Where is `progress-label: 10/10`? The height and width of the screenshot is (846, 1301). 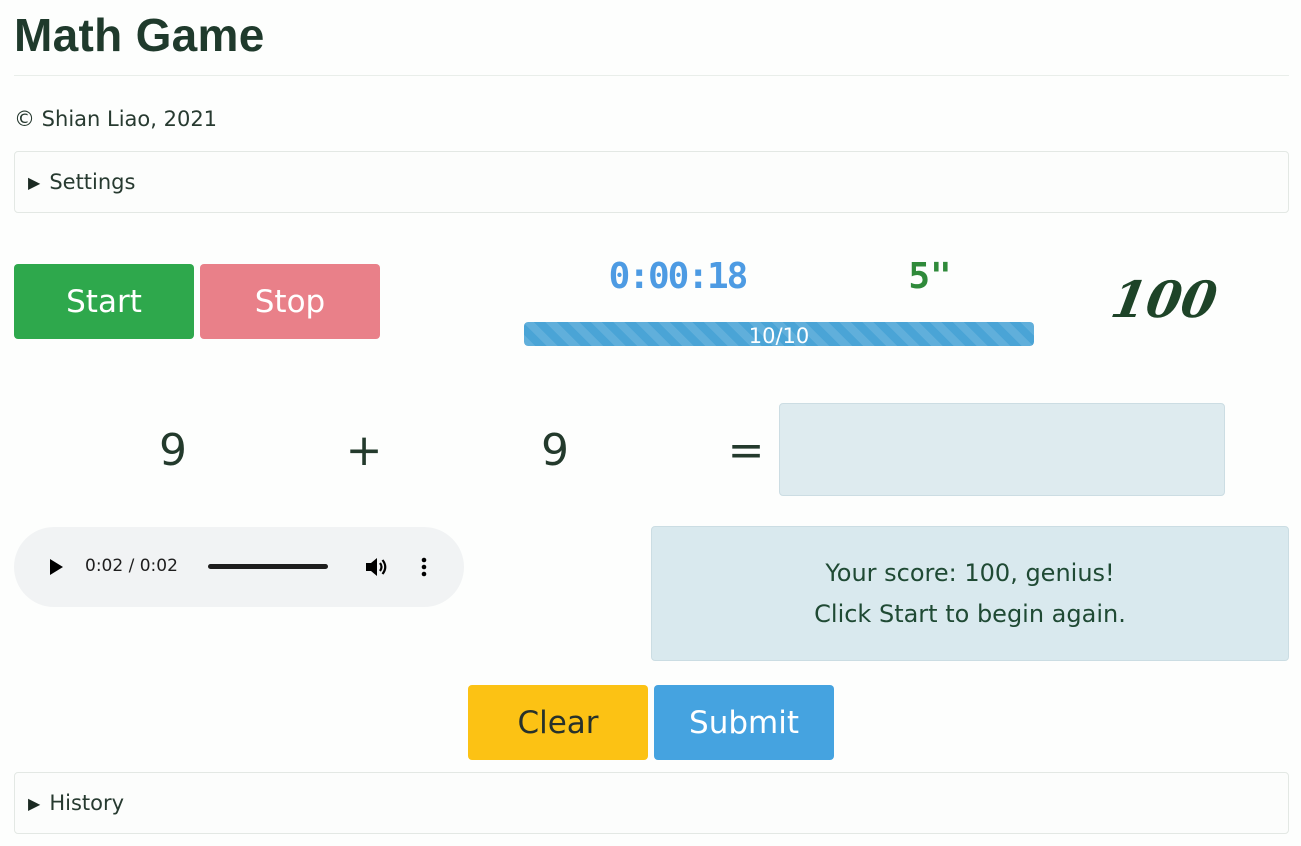 progress-label: 10/10 is located at coordinates (779, 335).